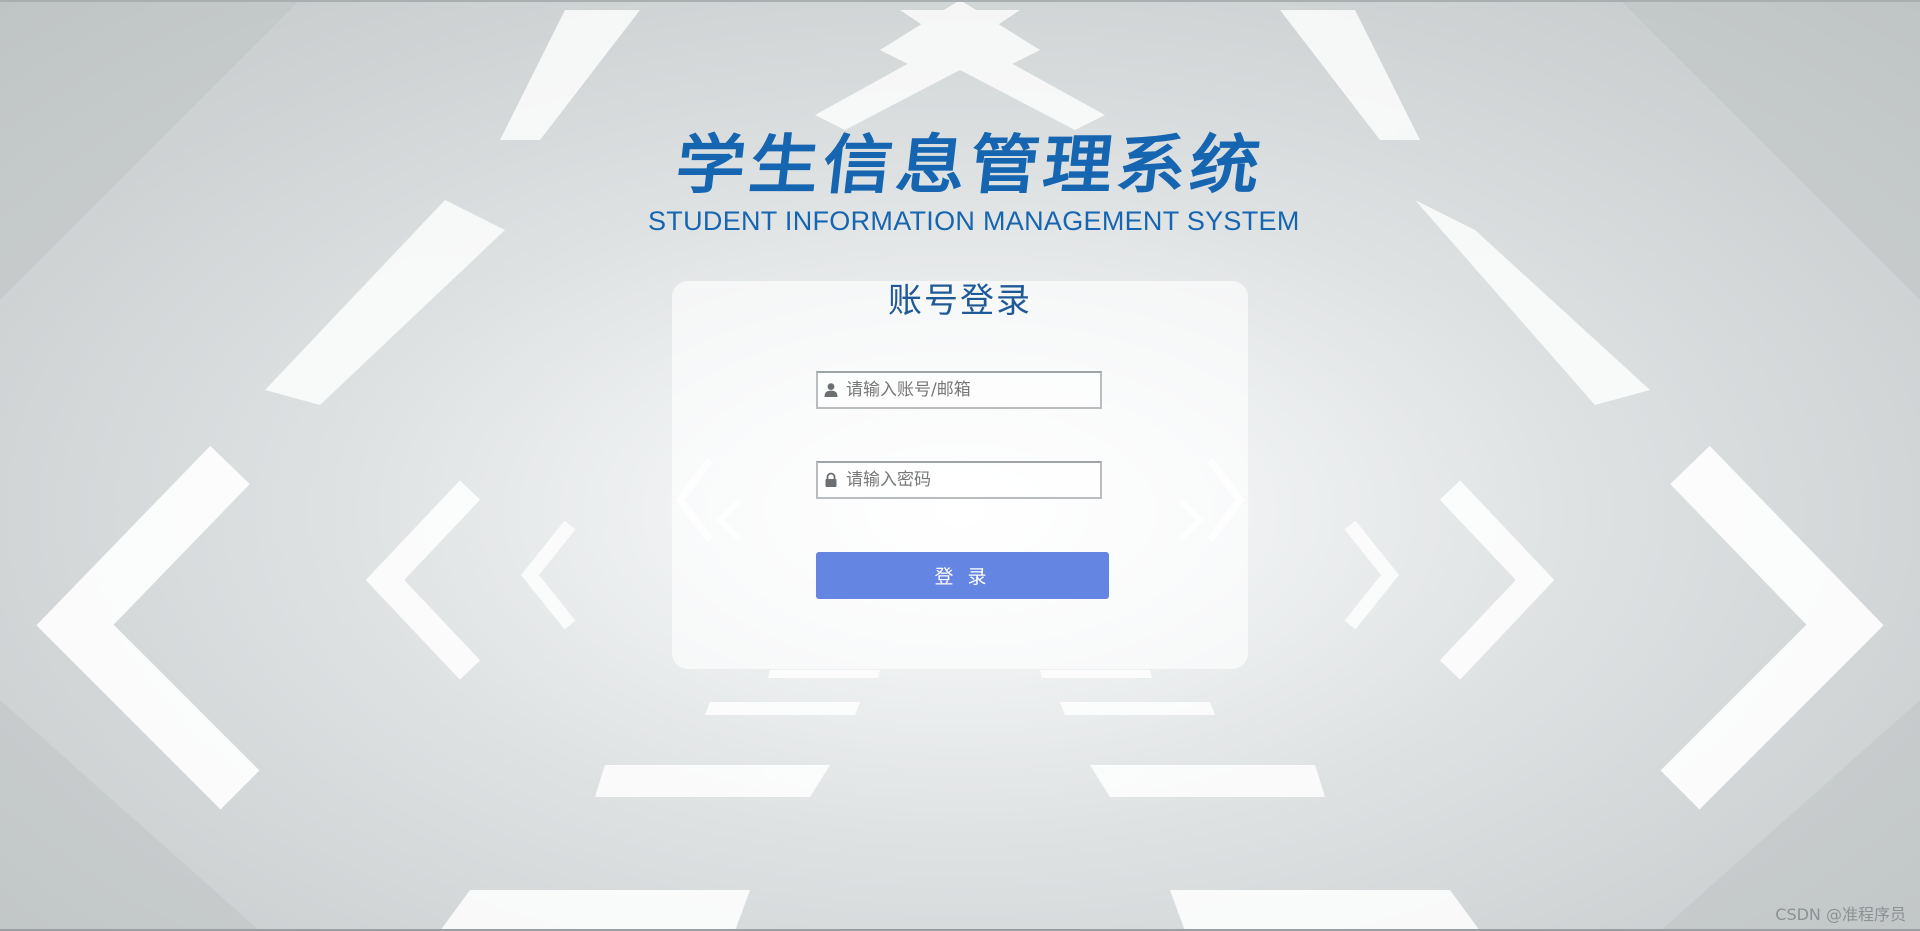 The width and height of the screenshot is (1920, 931). I want to click on password-input, so click(972, 480).